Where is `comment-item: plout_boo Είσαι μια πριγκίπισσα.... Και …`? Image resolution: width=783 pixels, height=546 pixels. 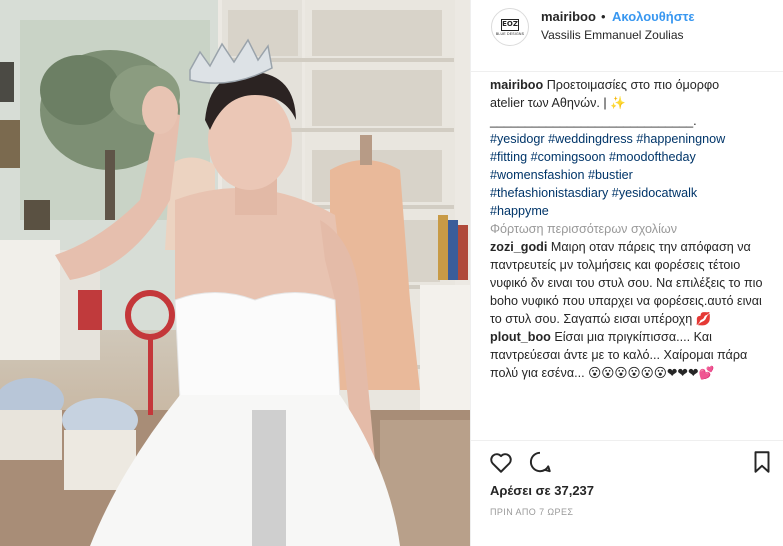 comment-item: plout_boo Είσαι μια πριγκίπισσα.... Και … is located at coordinates (632, 355).